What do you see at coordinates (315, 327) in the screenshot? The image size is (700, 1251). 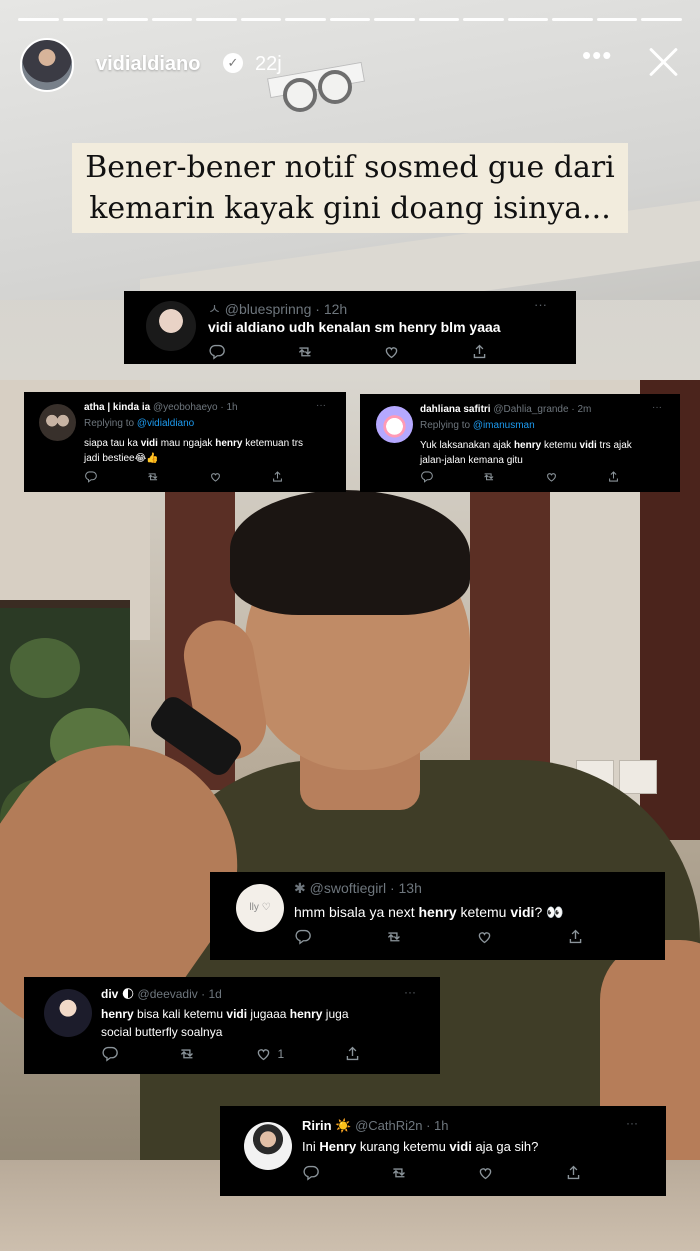 I see `tweet-keyword: aldiano udh kenalan sm` at bounding box center [315, 327].